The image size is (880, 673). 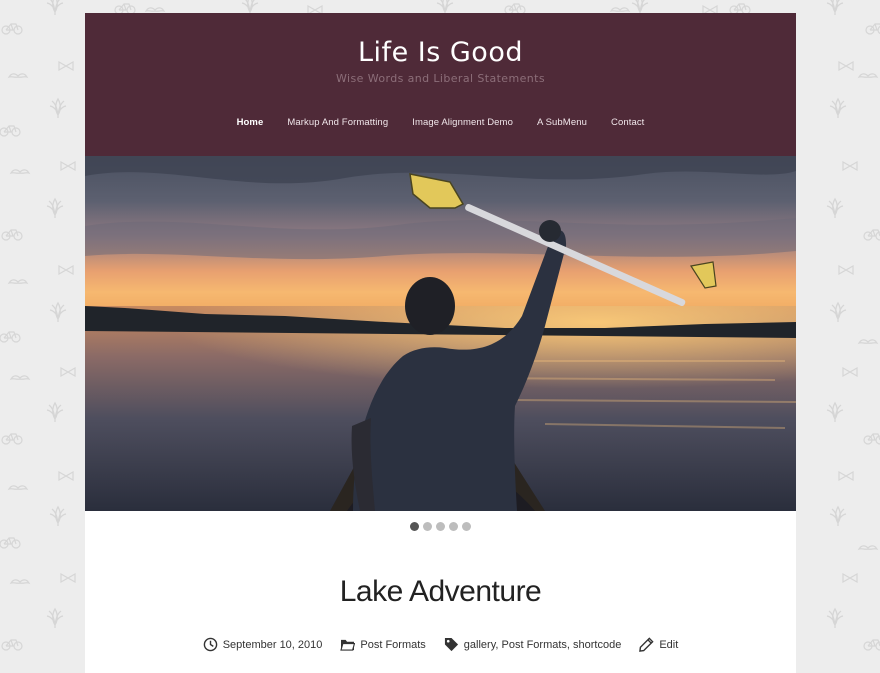 I want to click on tag-icon, so click(x=451, y=644).